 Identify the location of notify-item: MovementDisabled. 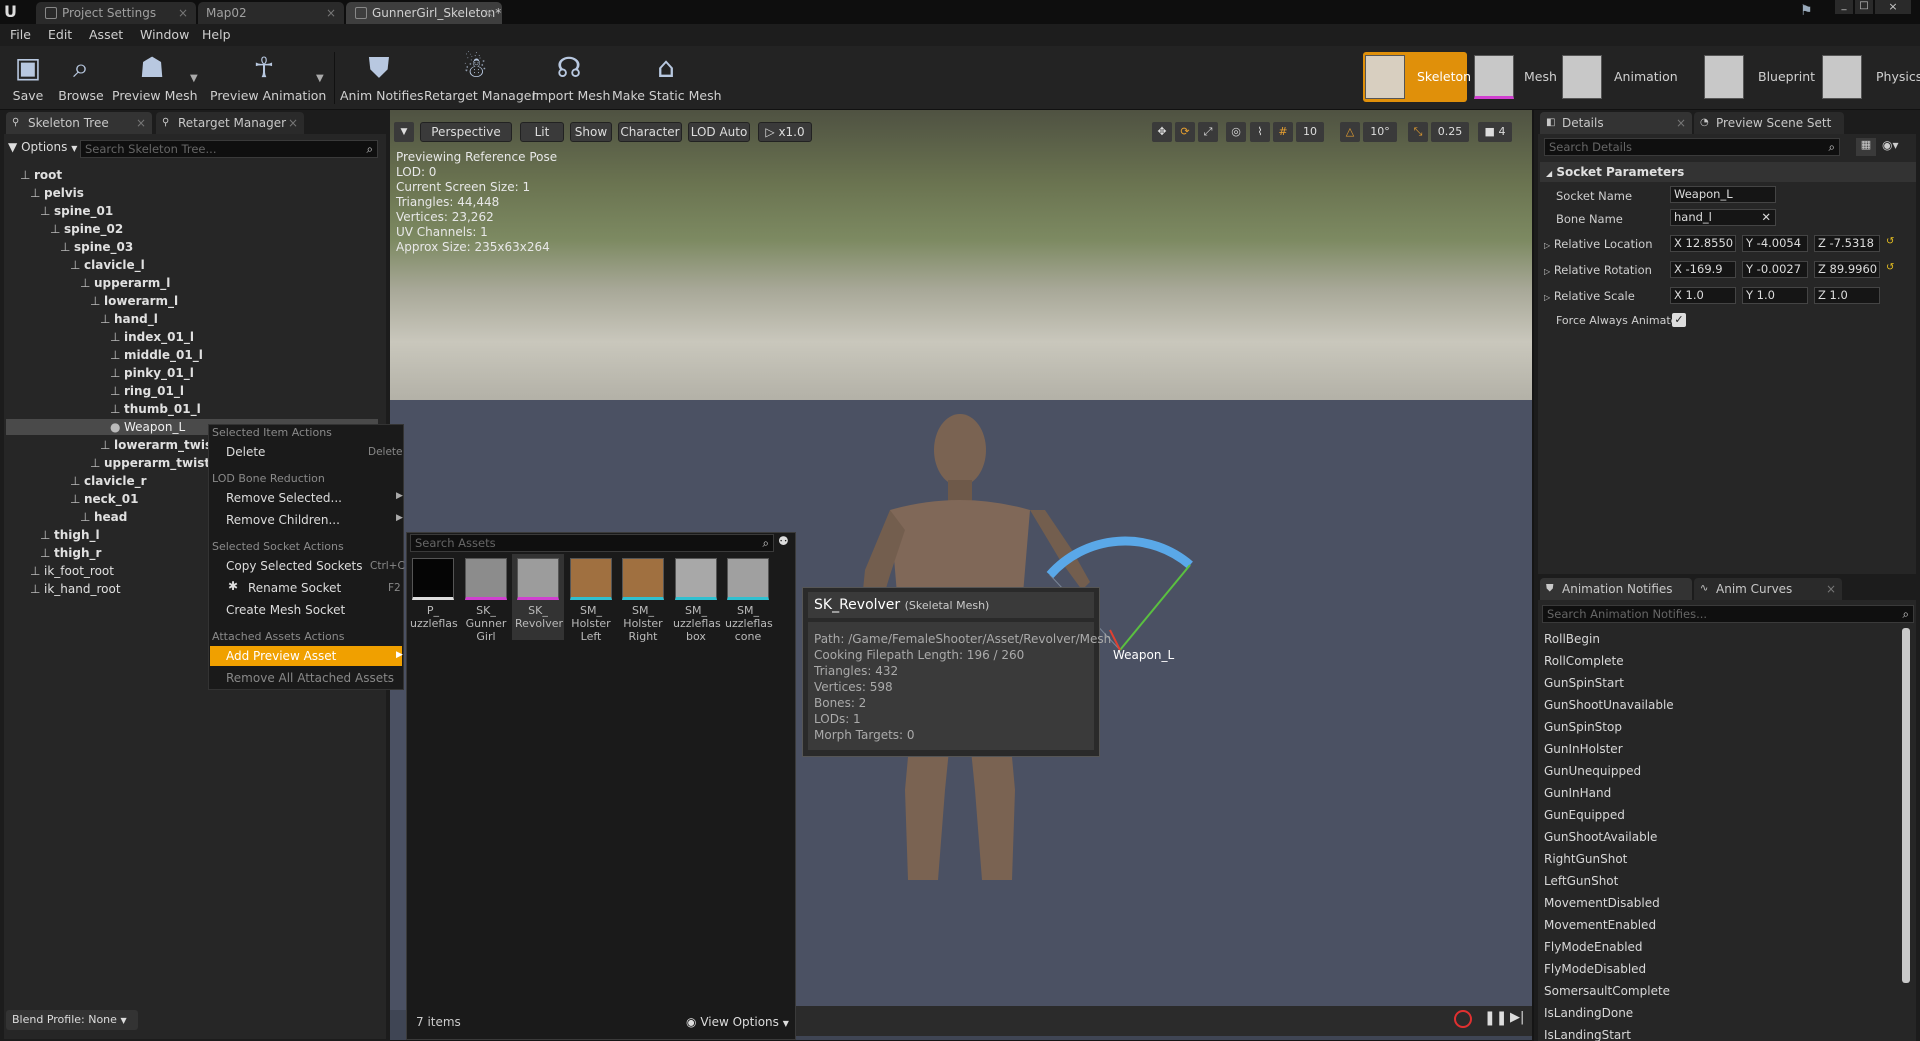
(1602, 903).